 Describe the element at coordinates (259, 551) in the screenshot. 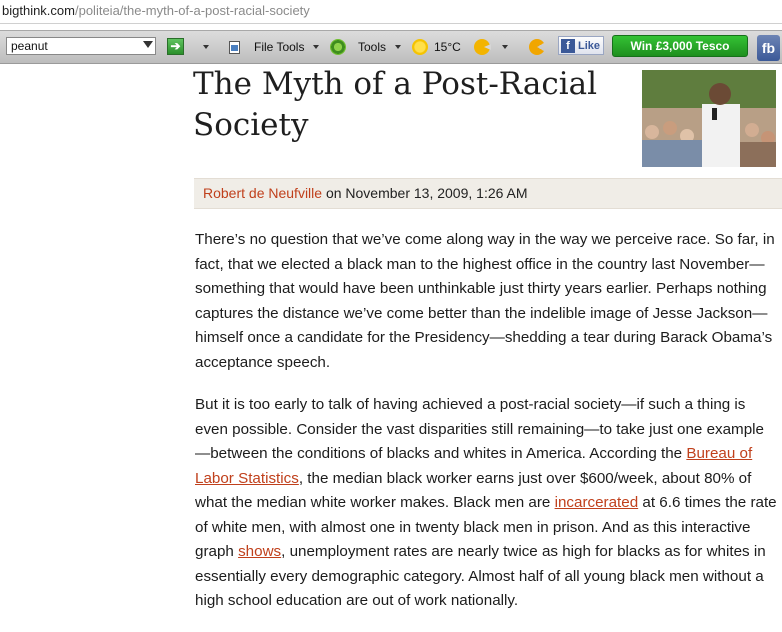

I see `shows-link: shows` at that location.